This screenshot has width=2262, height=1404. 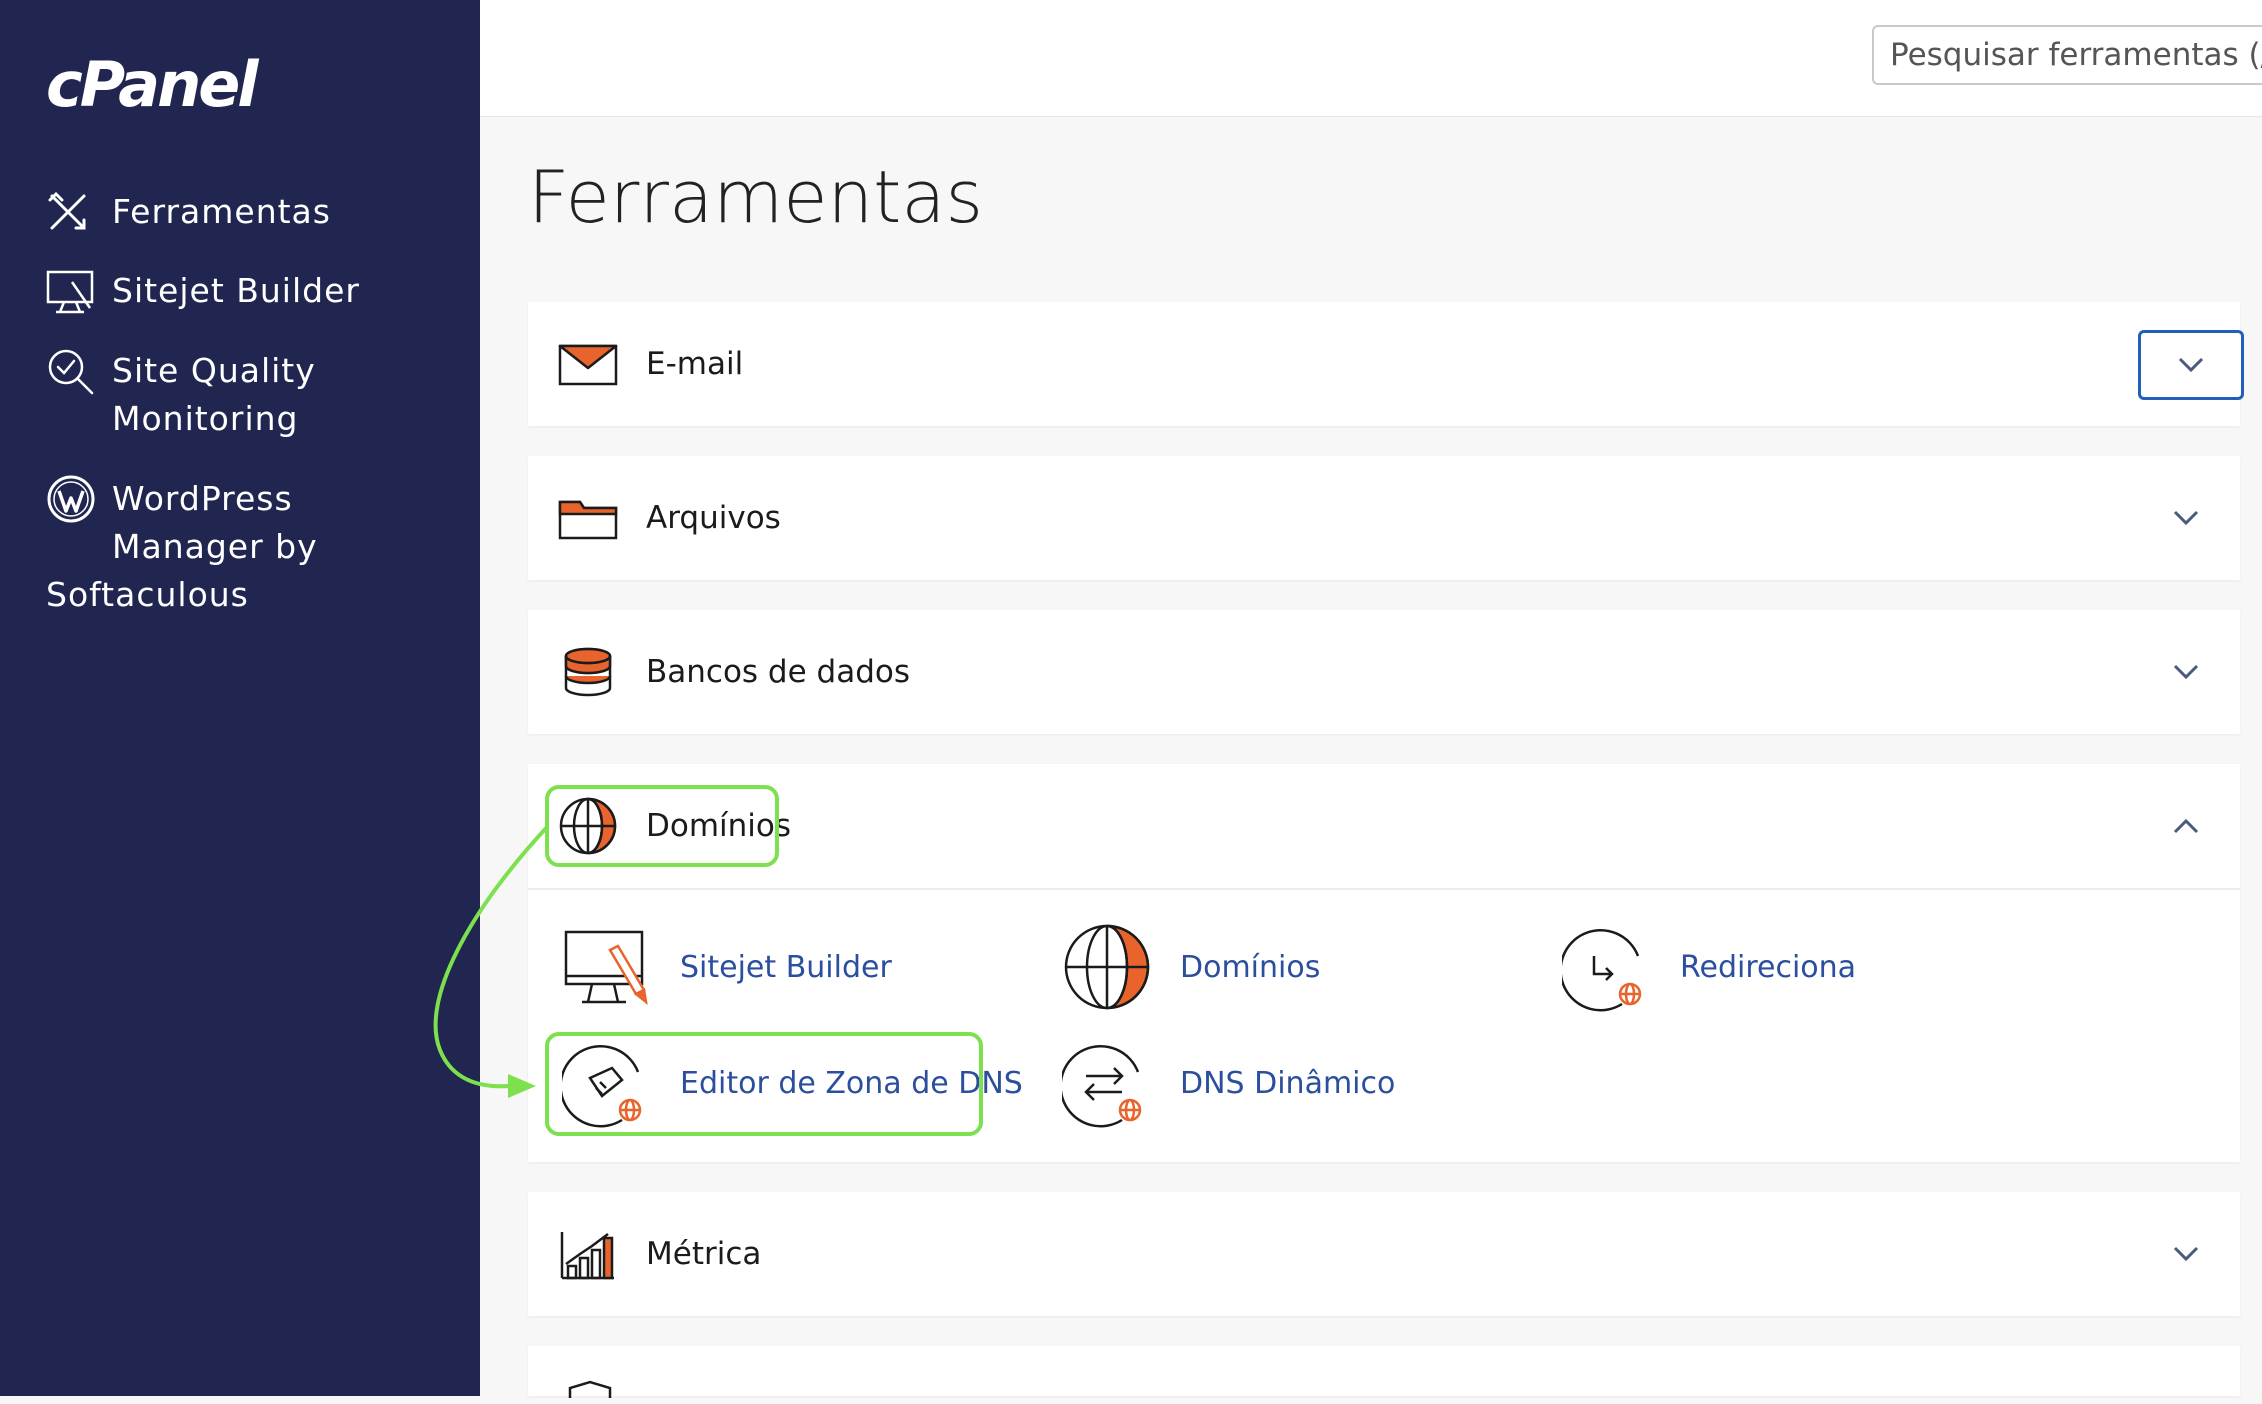 I want to click on tool-label: Sitejet Builder, so click(x=786, y=967).